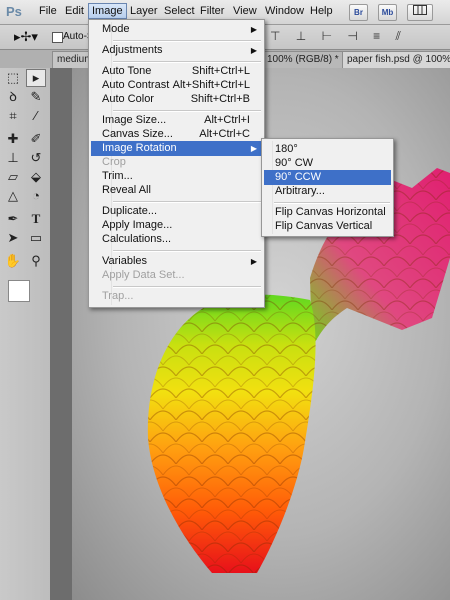  I want to click on menu-item-adjustments: Adjustments ▶, so click(176, 50).